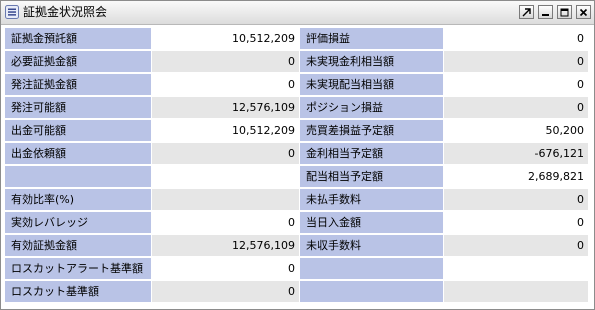 Image resolution: width=595 pixels, height=310 pixels. I want to click on restore-button, so click(526, 12).